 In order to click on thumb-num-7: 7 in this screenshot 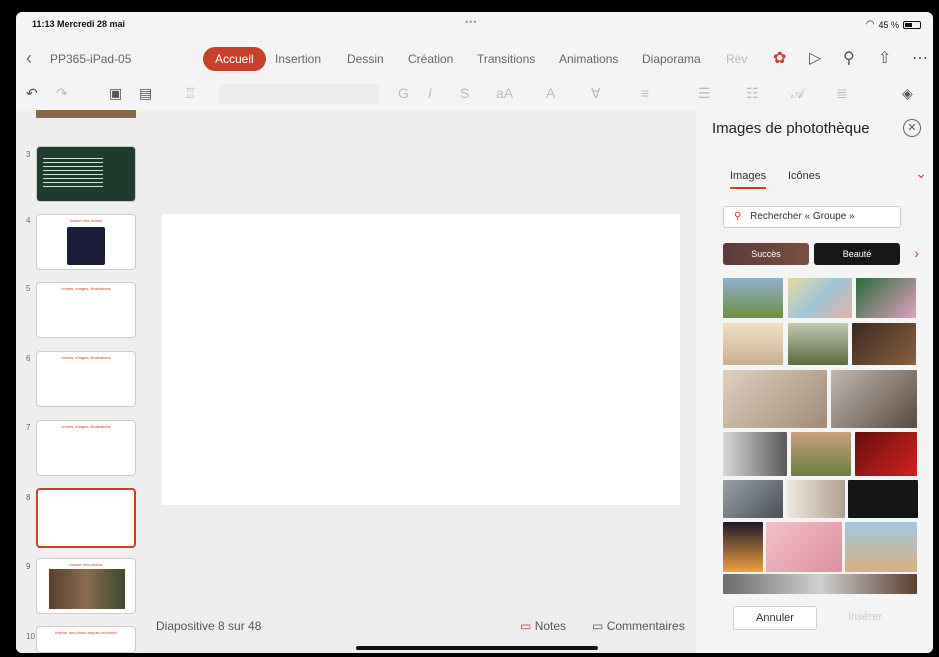, I will do `click(28, 427)`.